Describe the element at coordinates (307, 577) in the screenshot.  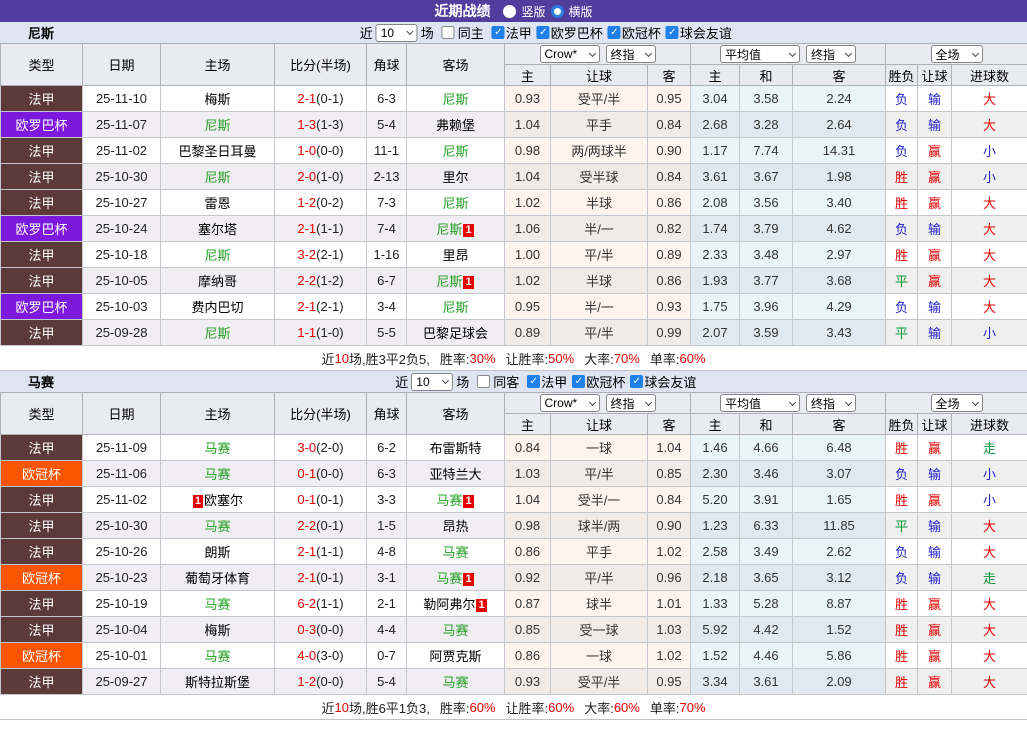
I see `full-time-score: 2-1` at that location.